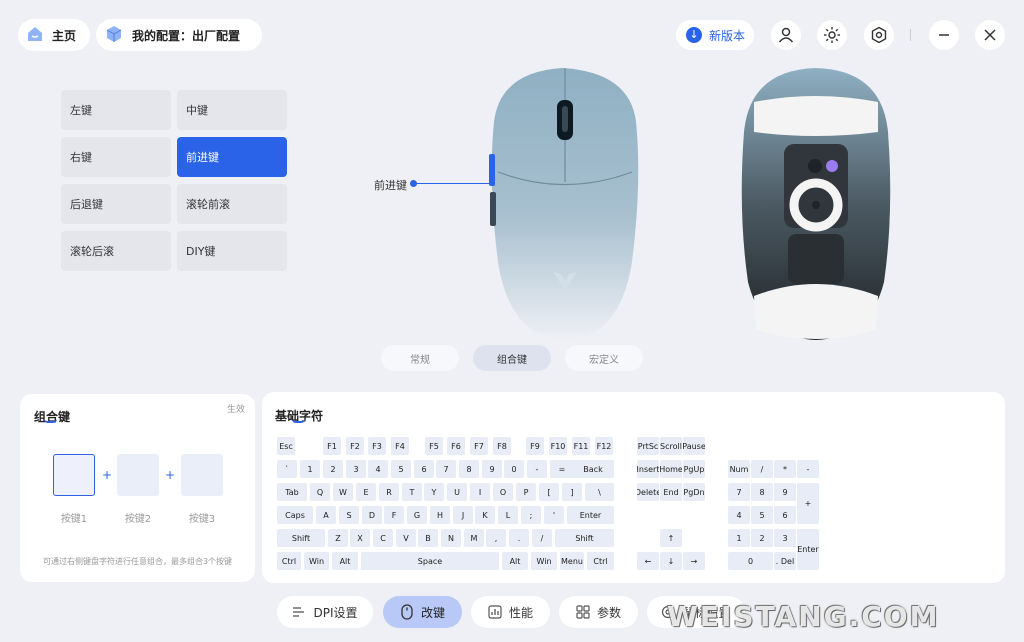 The width and height of the screenshot is (1024, 642). Describe the element at coordinates (496, 538) in the screenshot. I see `keyboard-key: ,` at that location.